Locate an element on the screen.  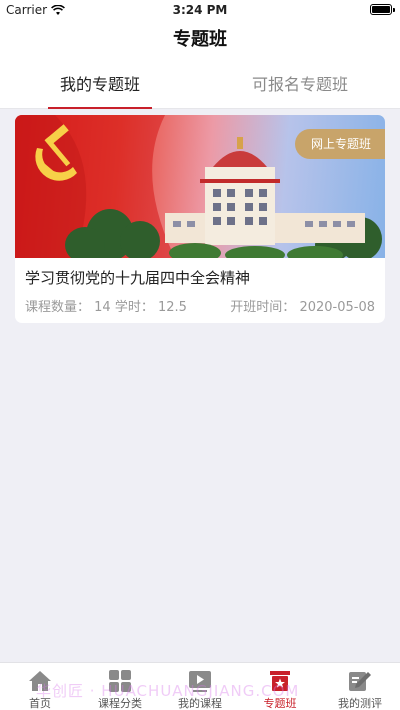
course-meta-right: 开班时间： 2020-05-08 is located at coordinates (302, 305).